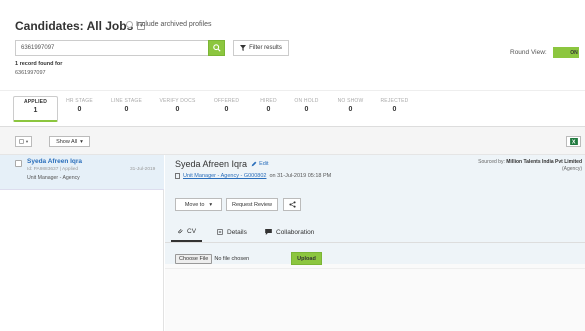 The height and width of the screenshot is (331, 585). I want to click on no-file-text: No file chosen, so click(232, 258).